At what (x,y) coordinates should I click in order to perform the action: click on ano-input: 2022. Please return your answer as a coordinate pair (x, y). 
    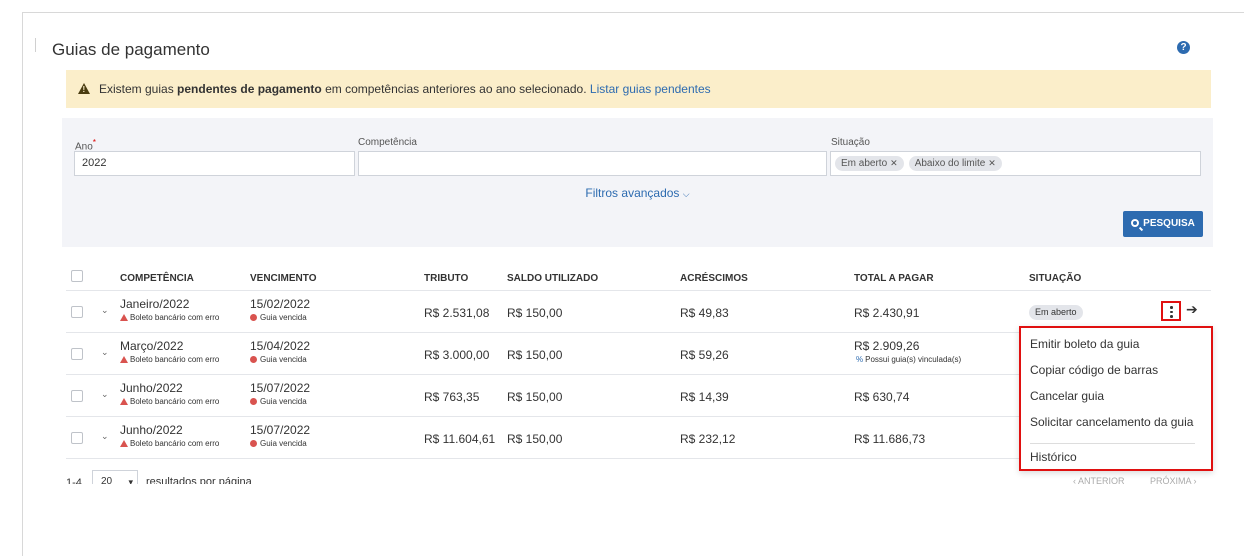
    Looking at the image, I should click on (214, 163).